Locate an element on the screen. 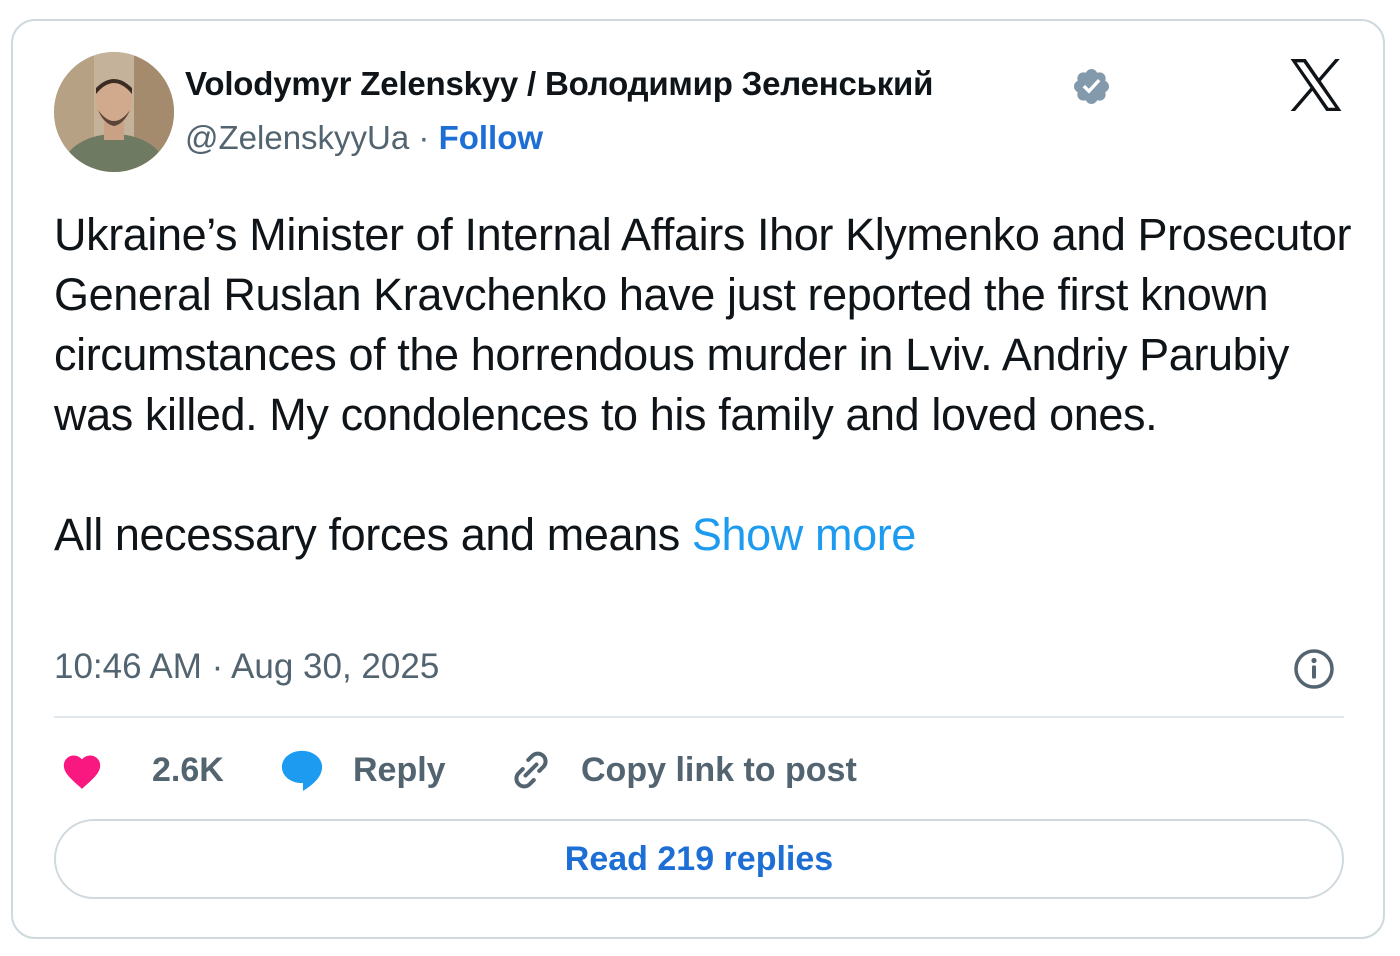  link-icon is located at coordinates (531, 770).